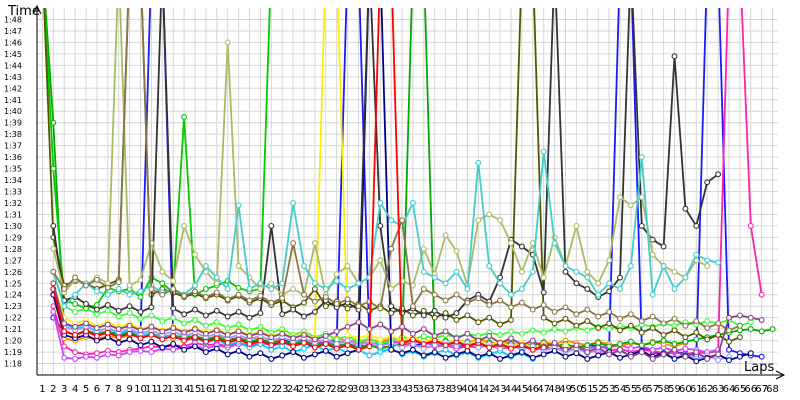  I want to click on y-tick-label: 1:40, so click(13, 111).